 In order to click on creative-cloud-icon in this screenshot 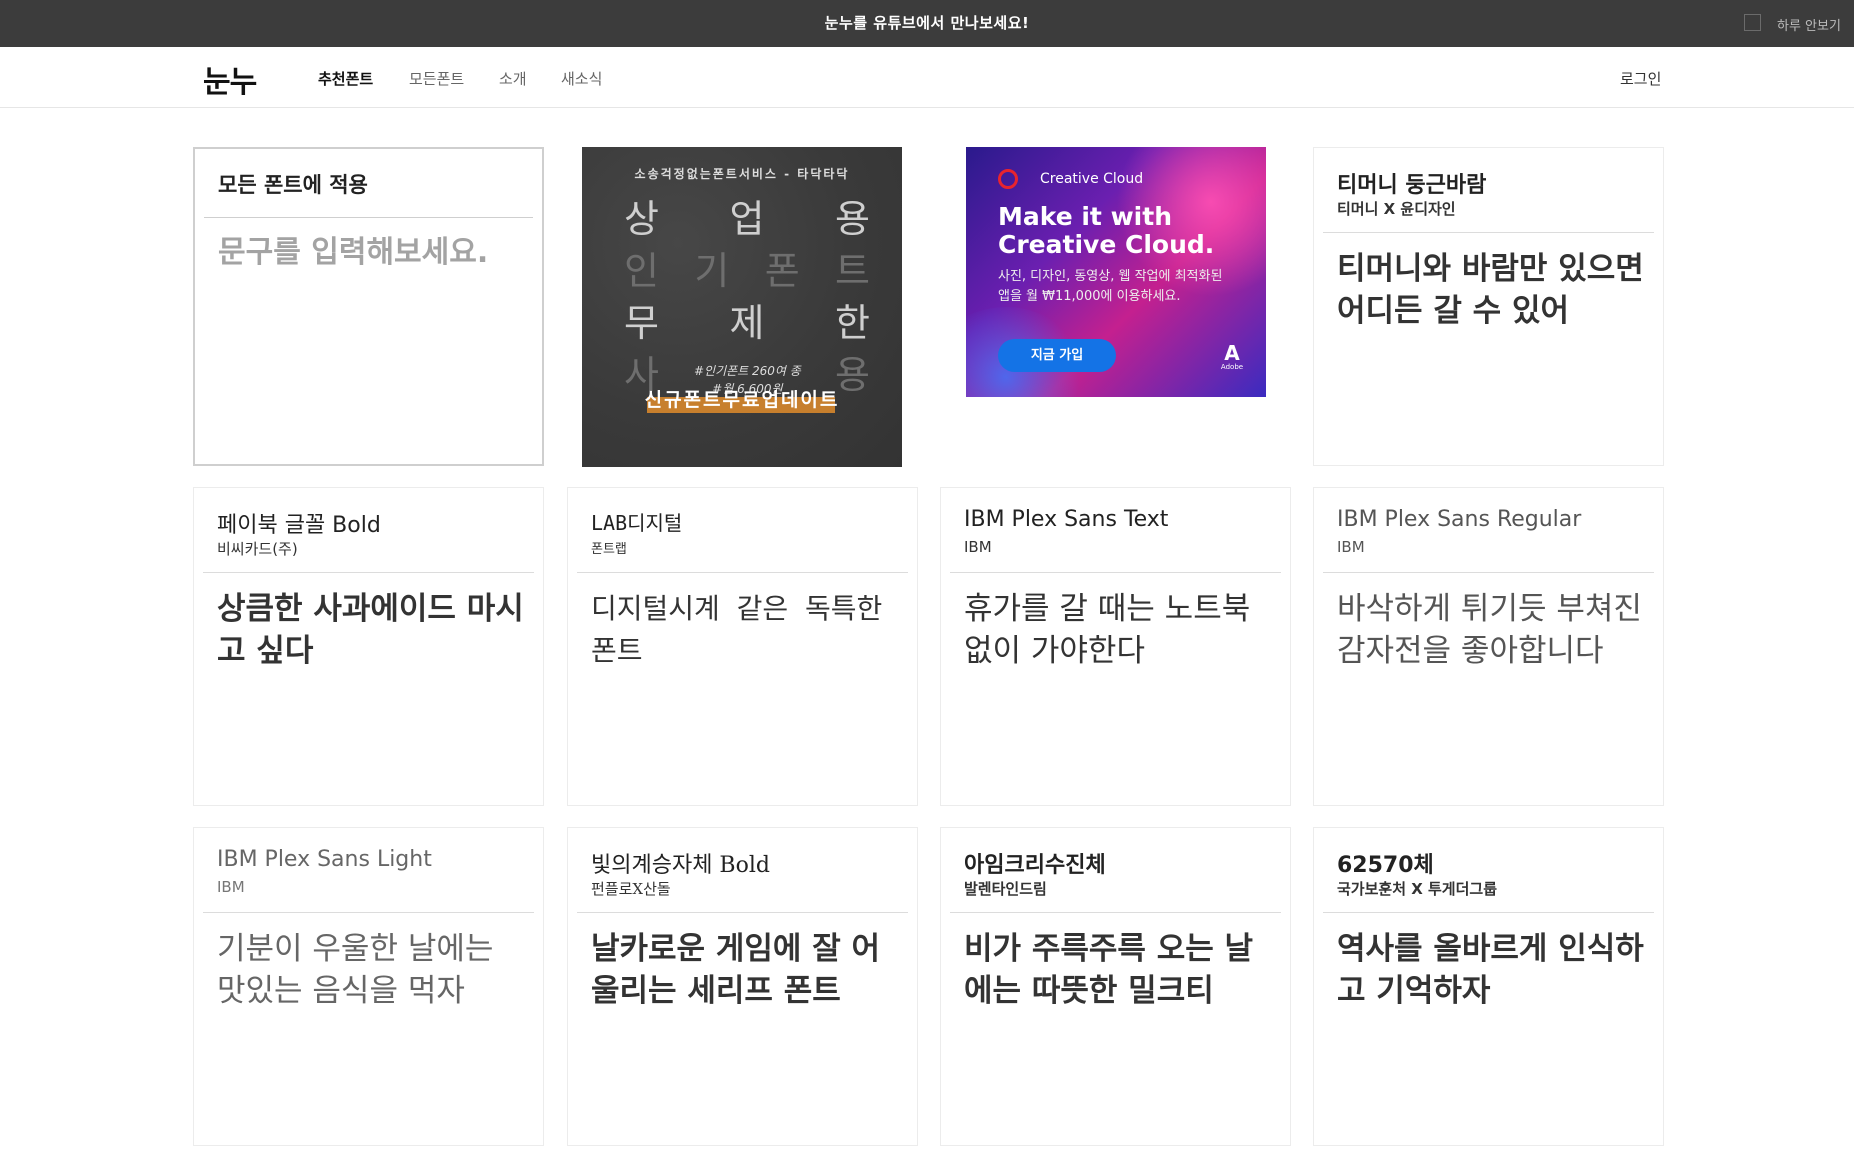, I will do `click(1008, 179)`.